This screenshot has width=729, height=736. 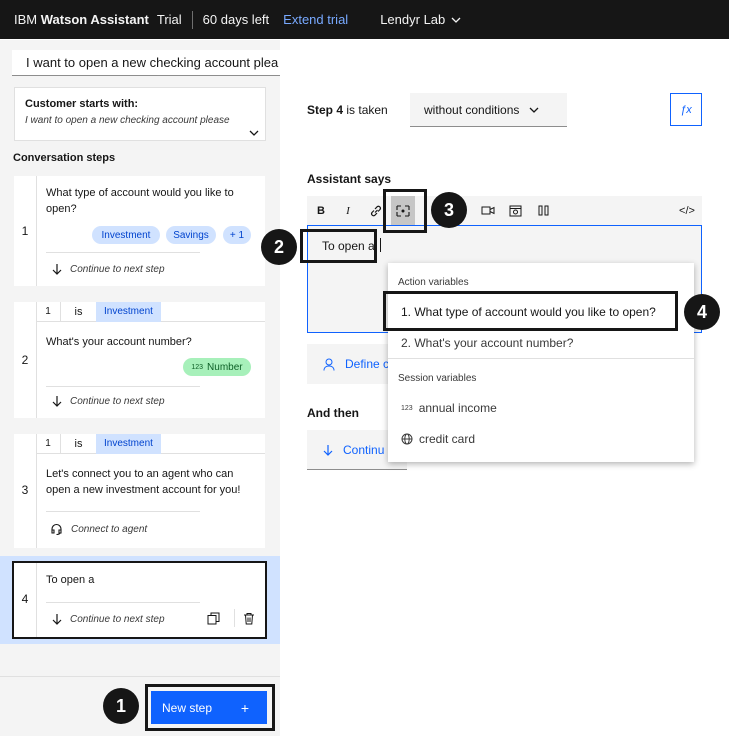 I want to click on italic-button: I, so click(x=348, y=210).